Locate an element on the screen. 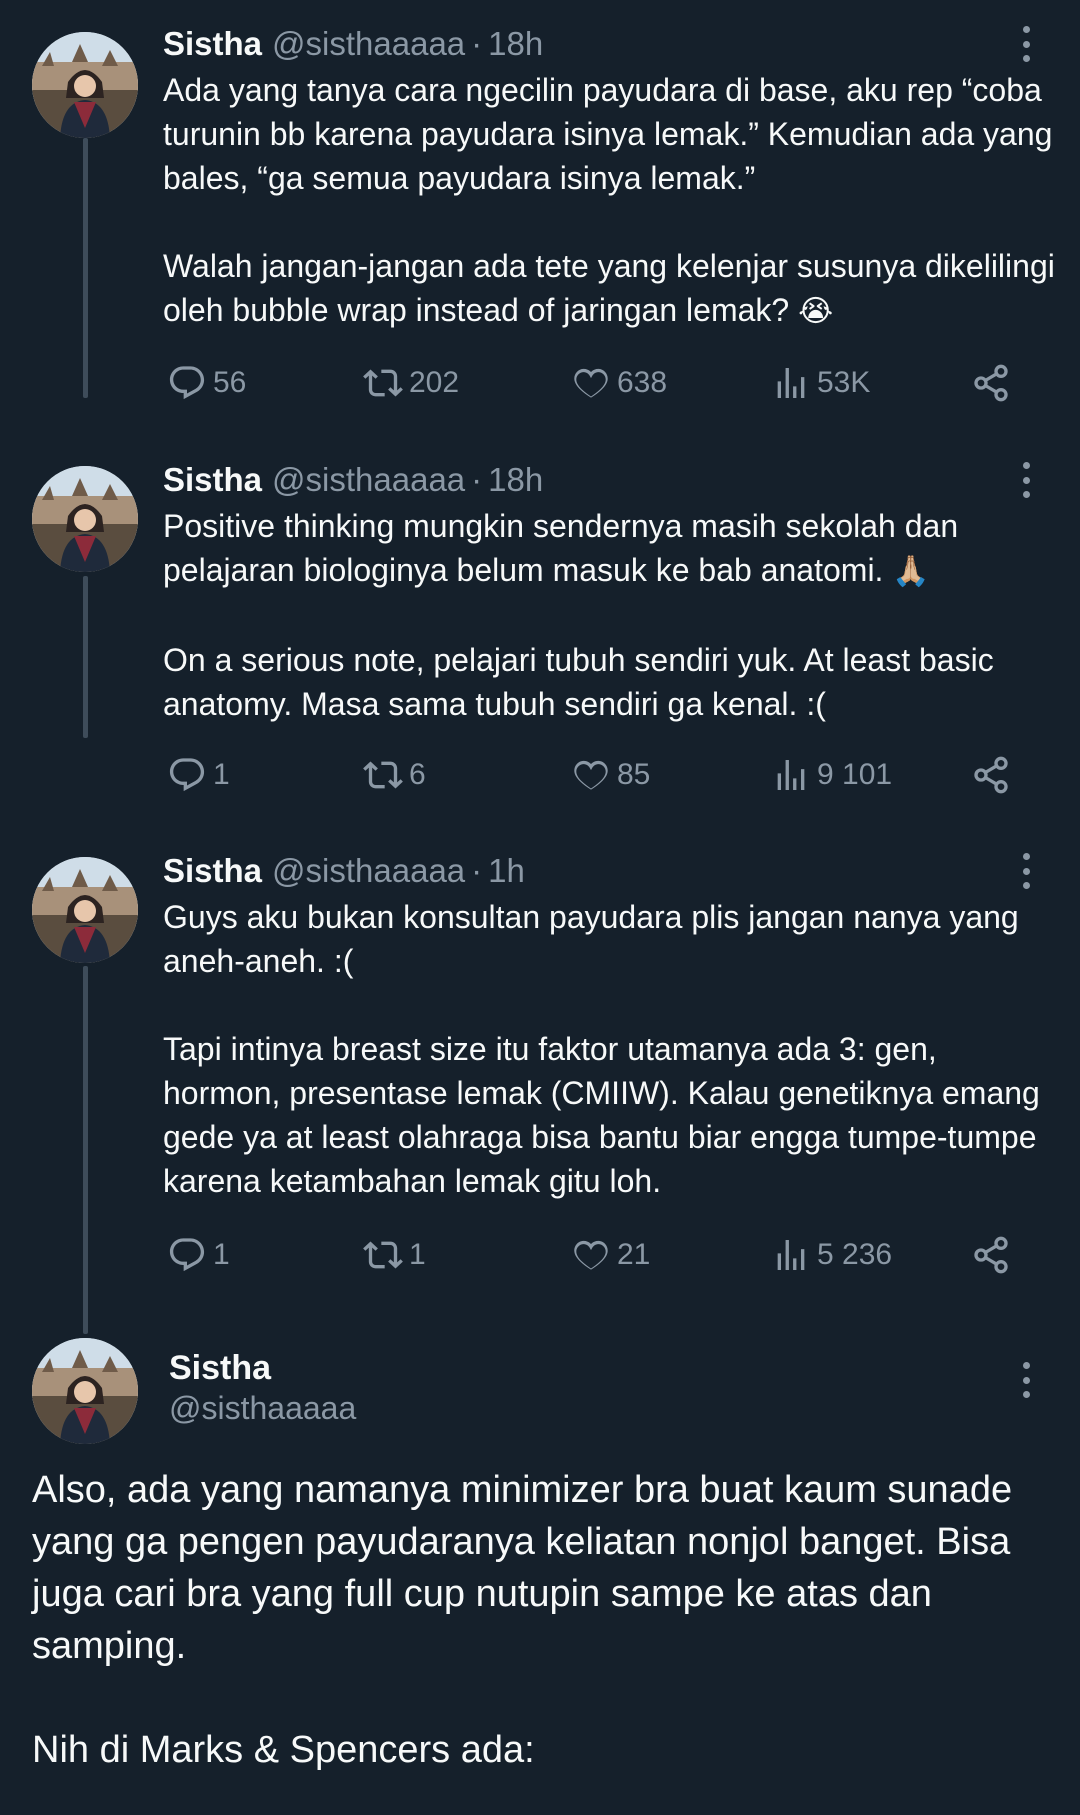 The image size is (1080, 1815). retweet-button: 6 is located at coordinates (394, 775).